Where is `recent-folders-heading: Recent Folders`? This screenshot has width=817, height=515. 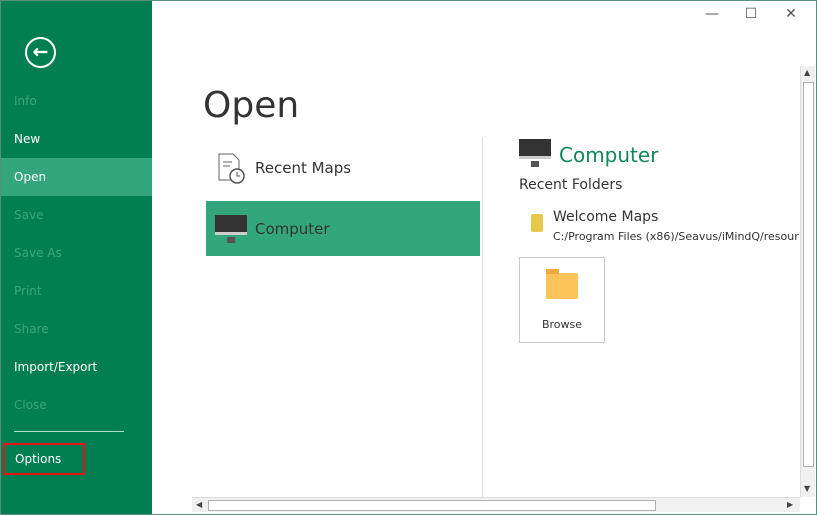
recent-folders-heading: Recent Folders is located at coordinates (571, 185).